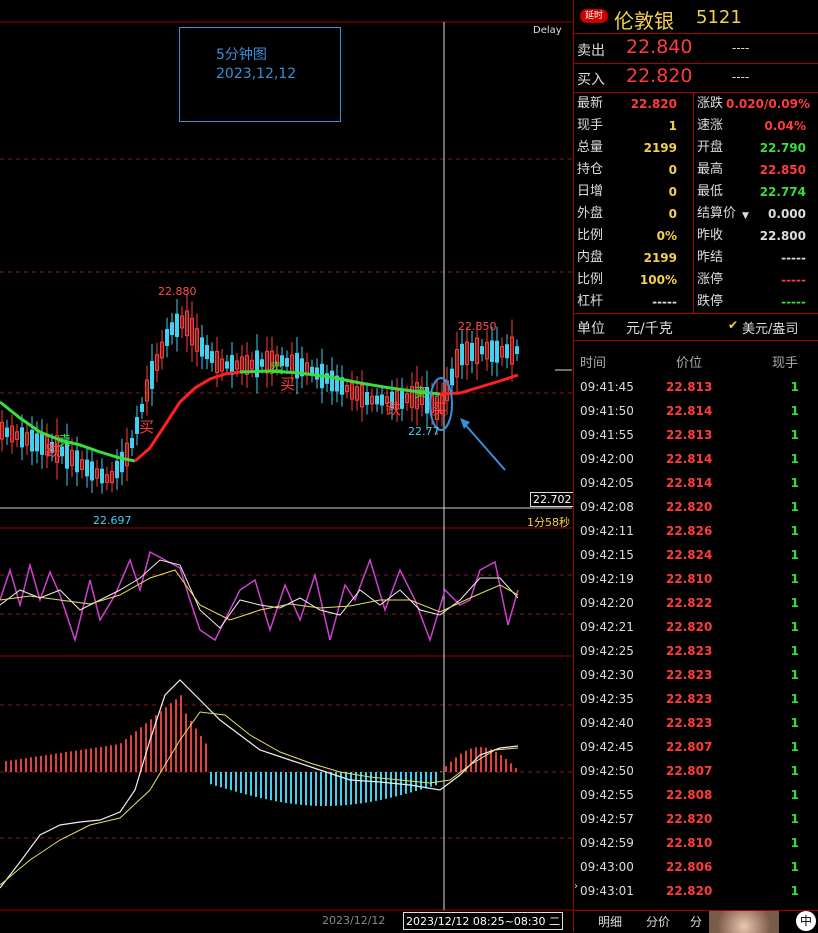 The image size is (818, 933). I want to click on tick-price: 22.813, so click(689, 387).